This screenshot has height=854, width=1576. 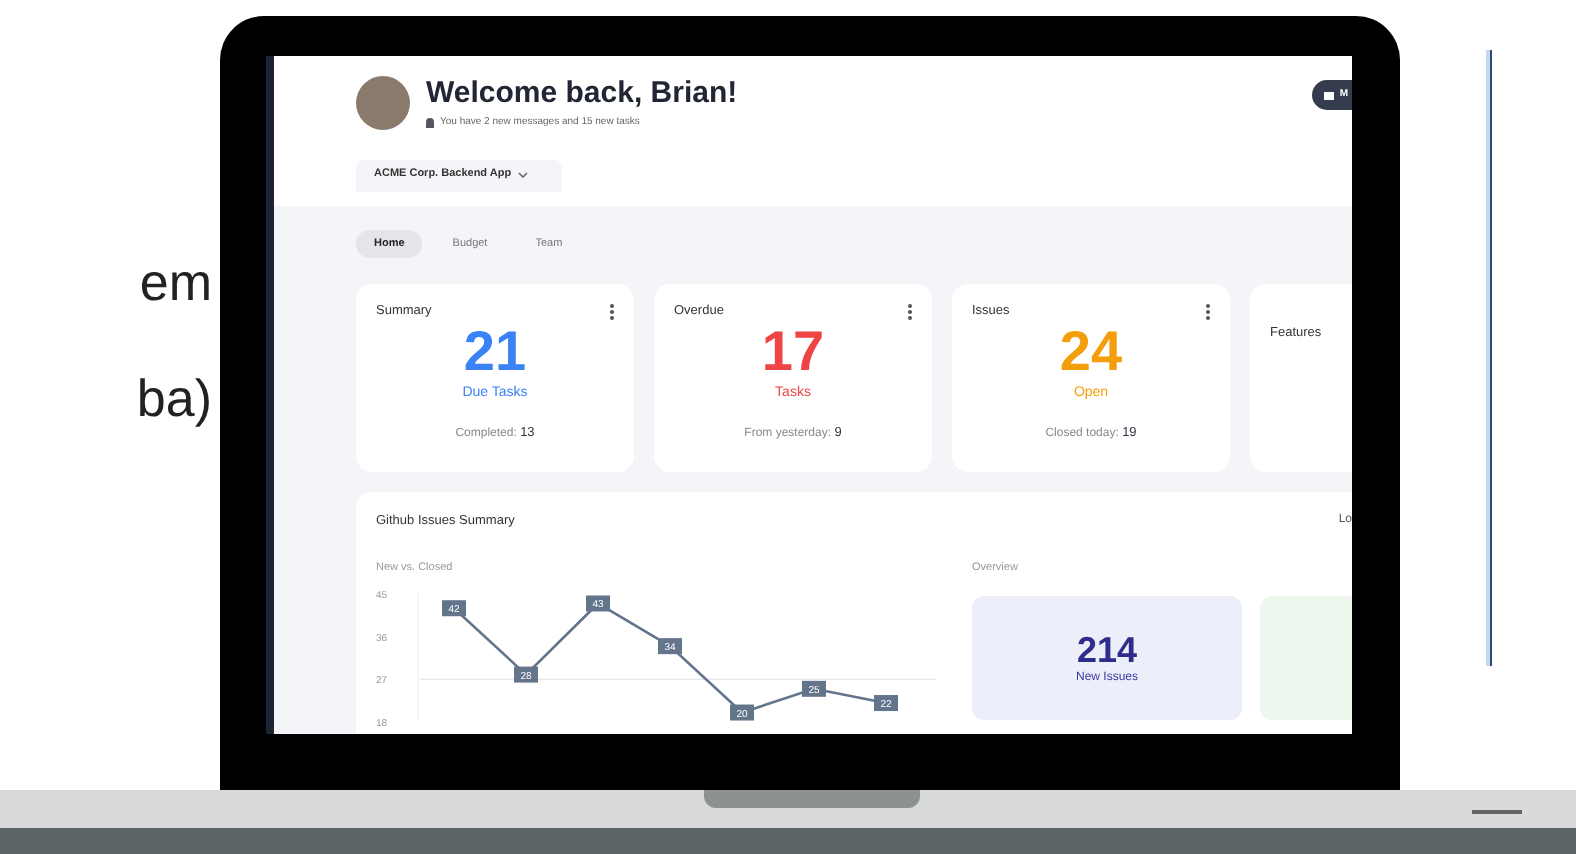 I want to click on slide-text: em, so click(x=175, y=283).